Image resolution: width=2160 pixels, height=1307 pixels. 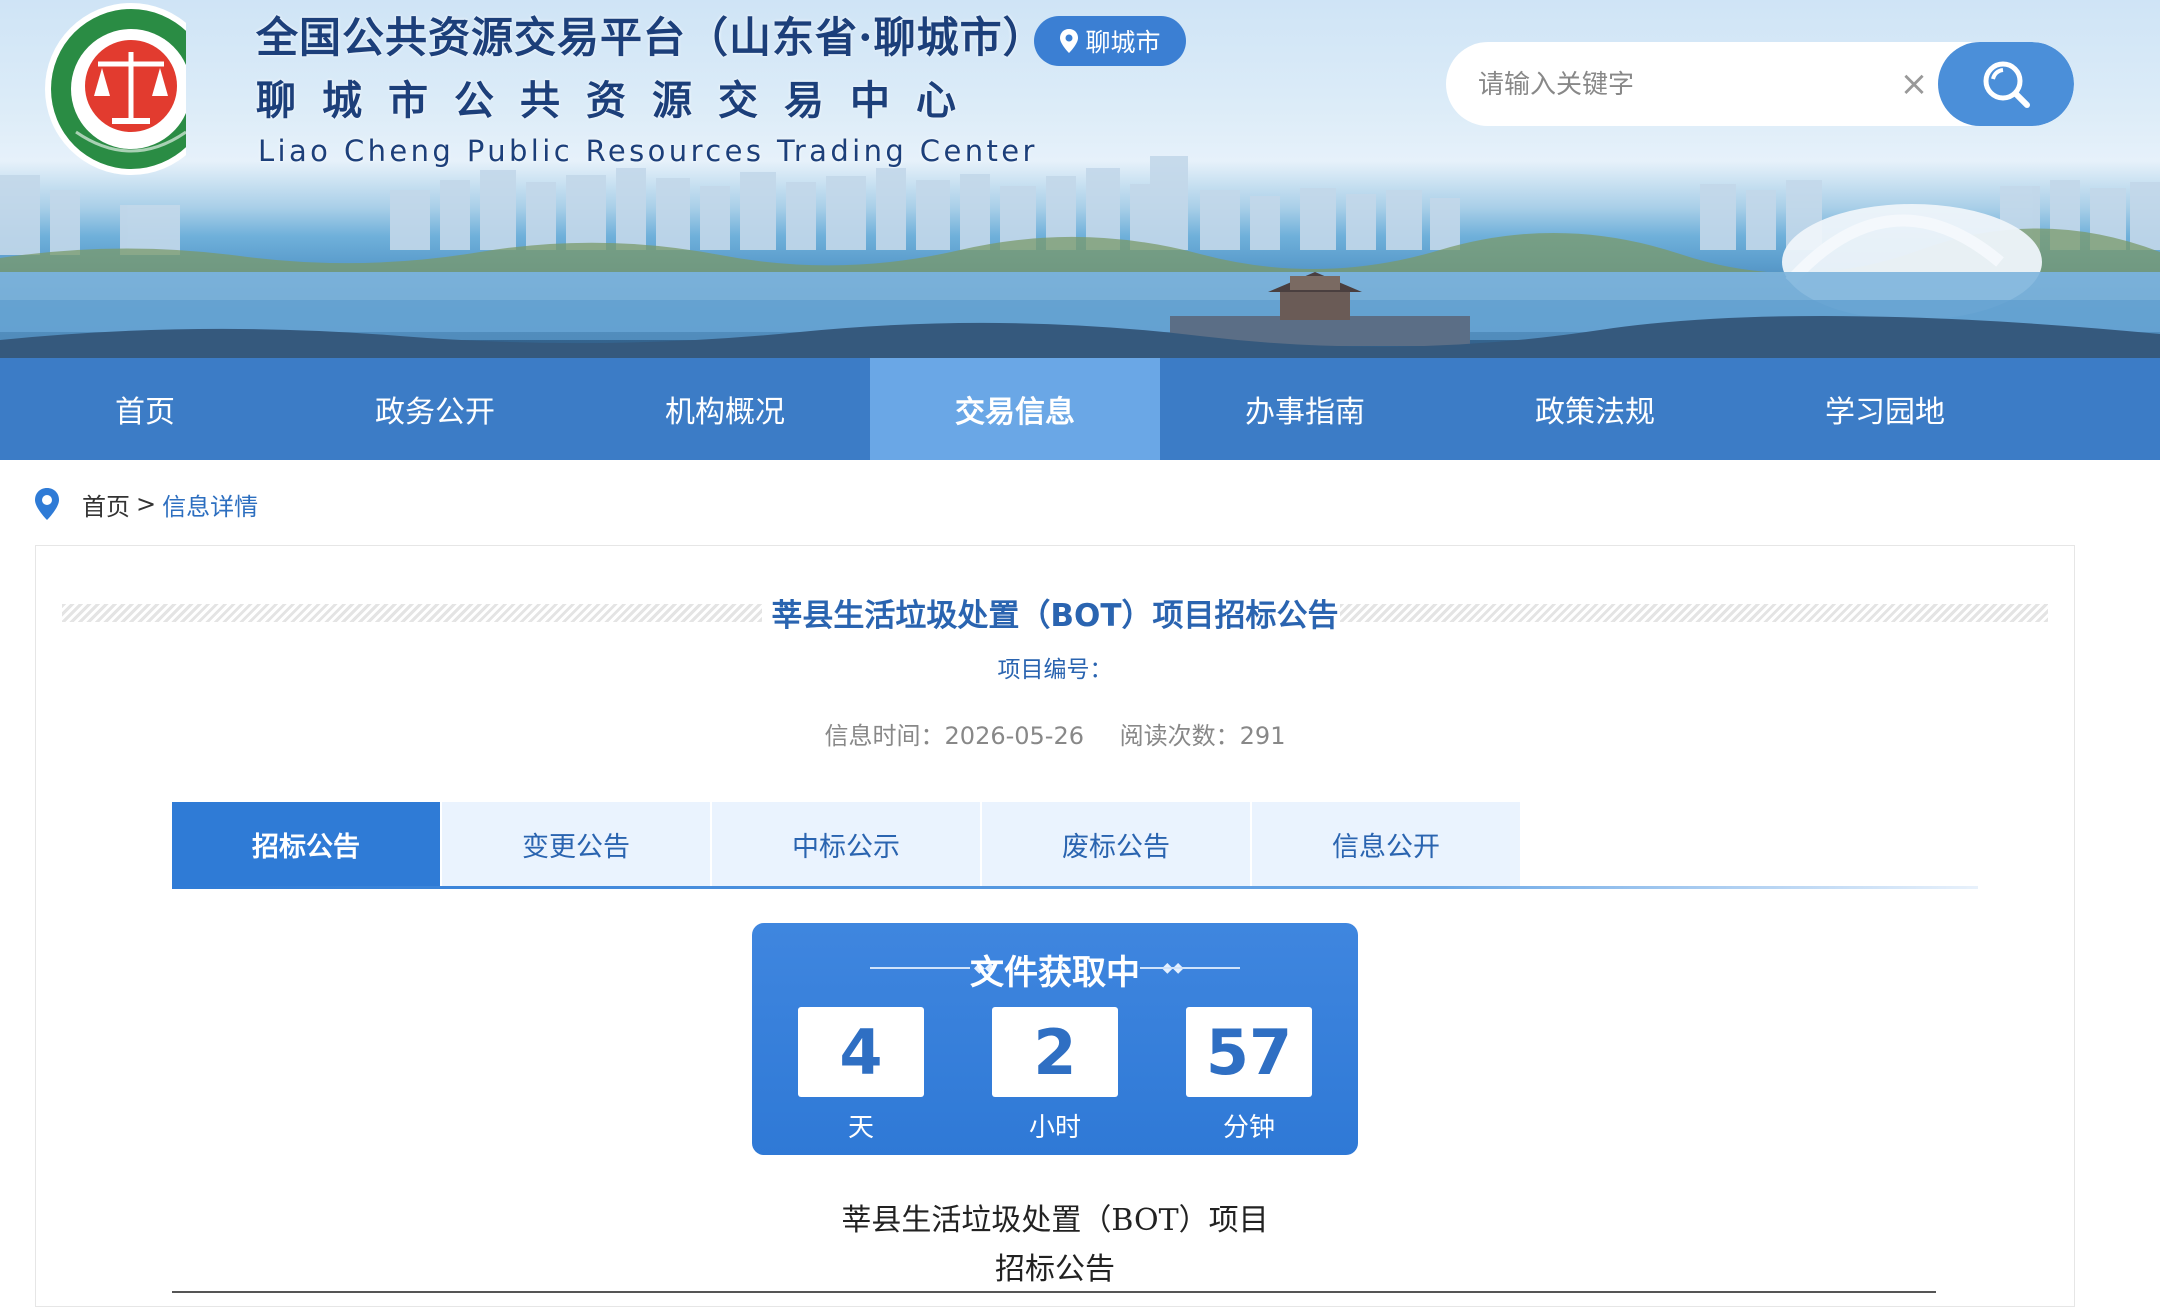 What do you see at coordinates (1055, 1269) in the screenshot?
I see `body-heading-line2: 招标公告` at bounding box center [1055, 1269].